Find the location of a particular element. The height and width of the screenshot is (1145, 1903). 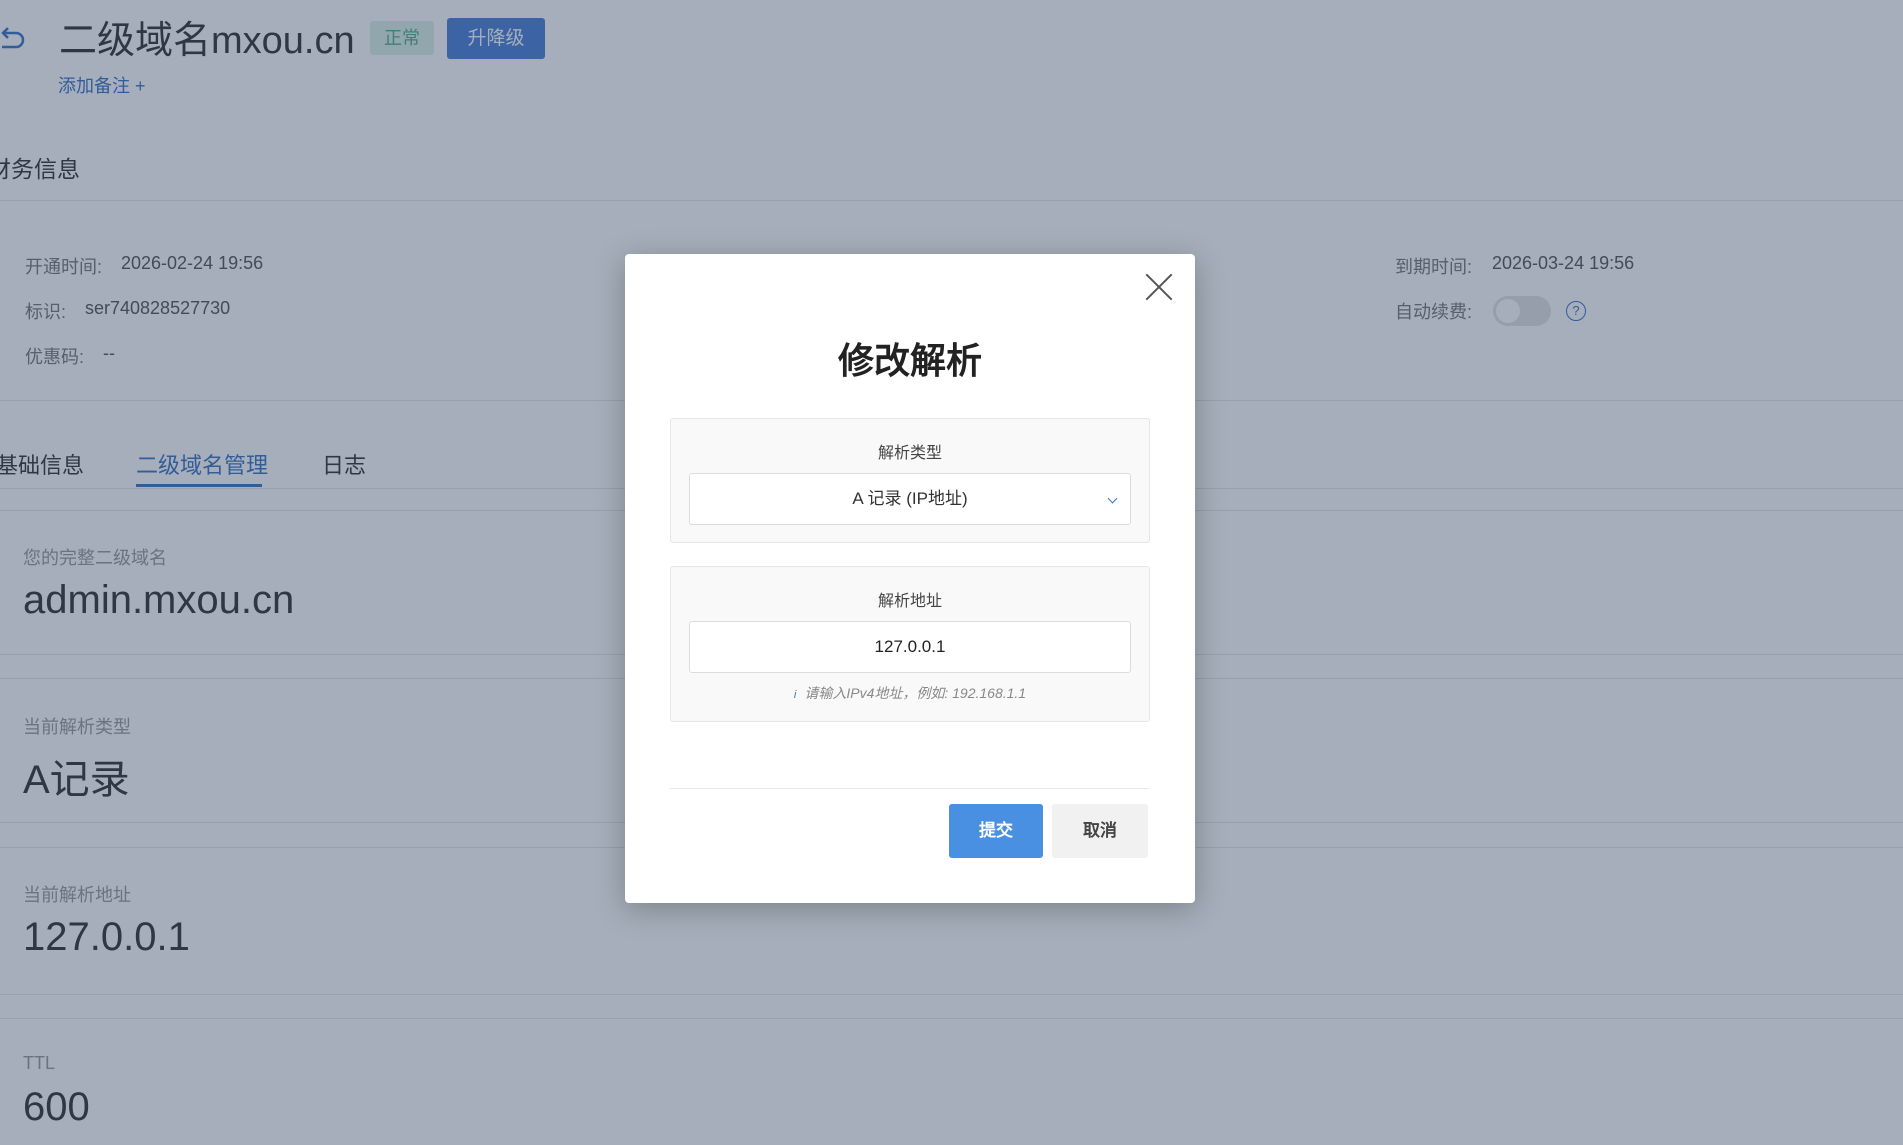

resolution-type-label: 解析类型 is located at coordinates (909, 453).